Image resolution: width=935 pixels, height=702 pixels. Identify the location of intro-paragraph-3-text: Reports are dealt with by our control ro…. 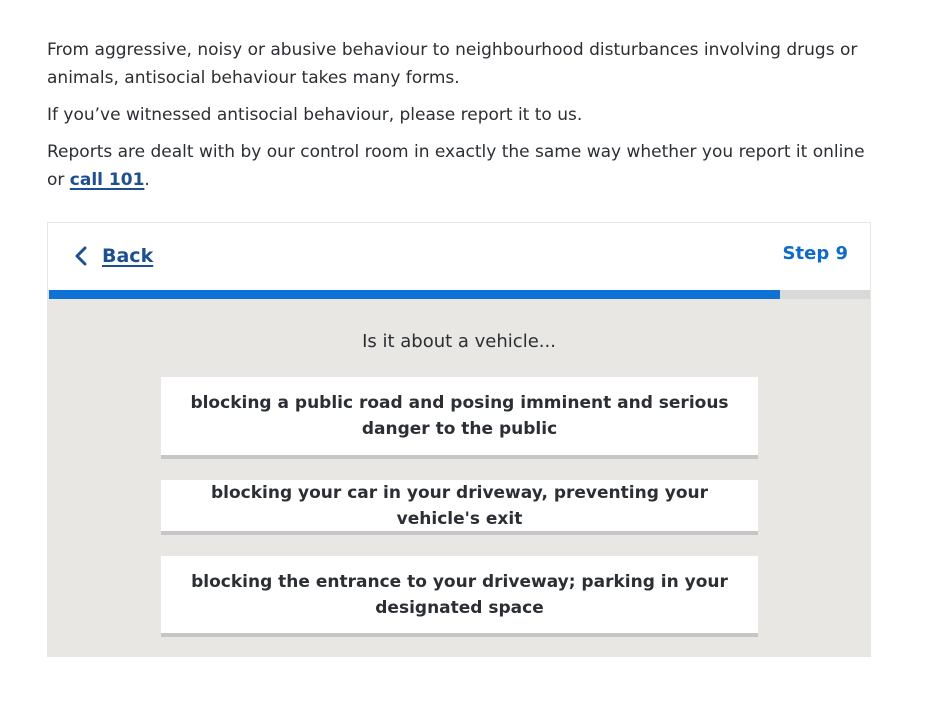
(456, 166).